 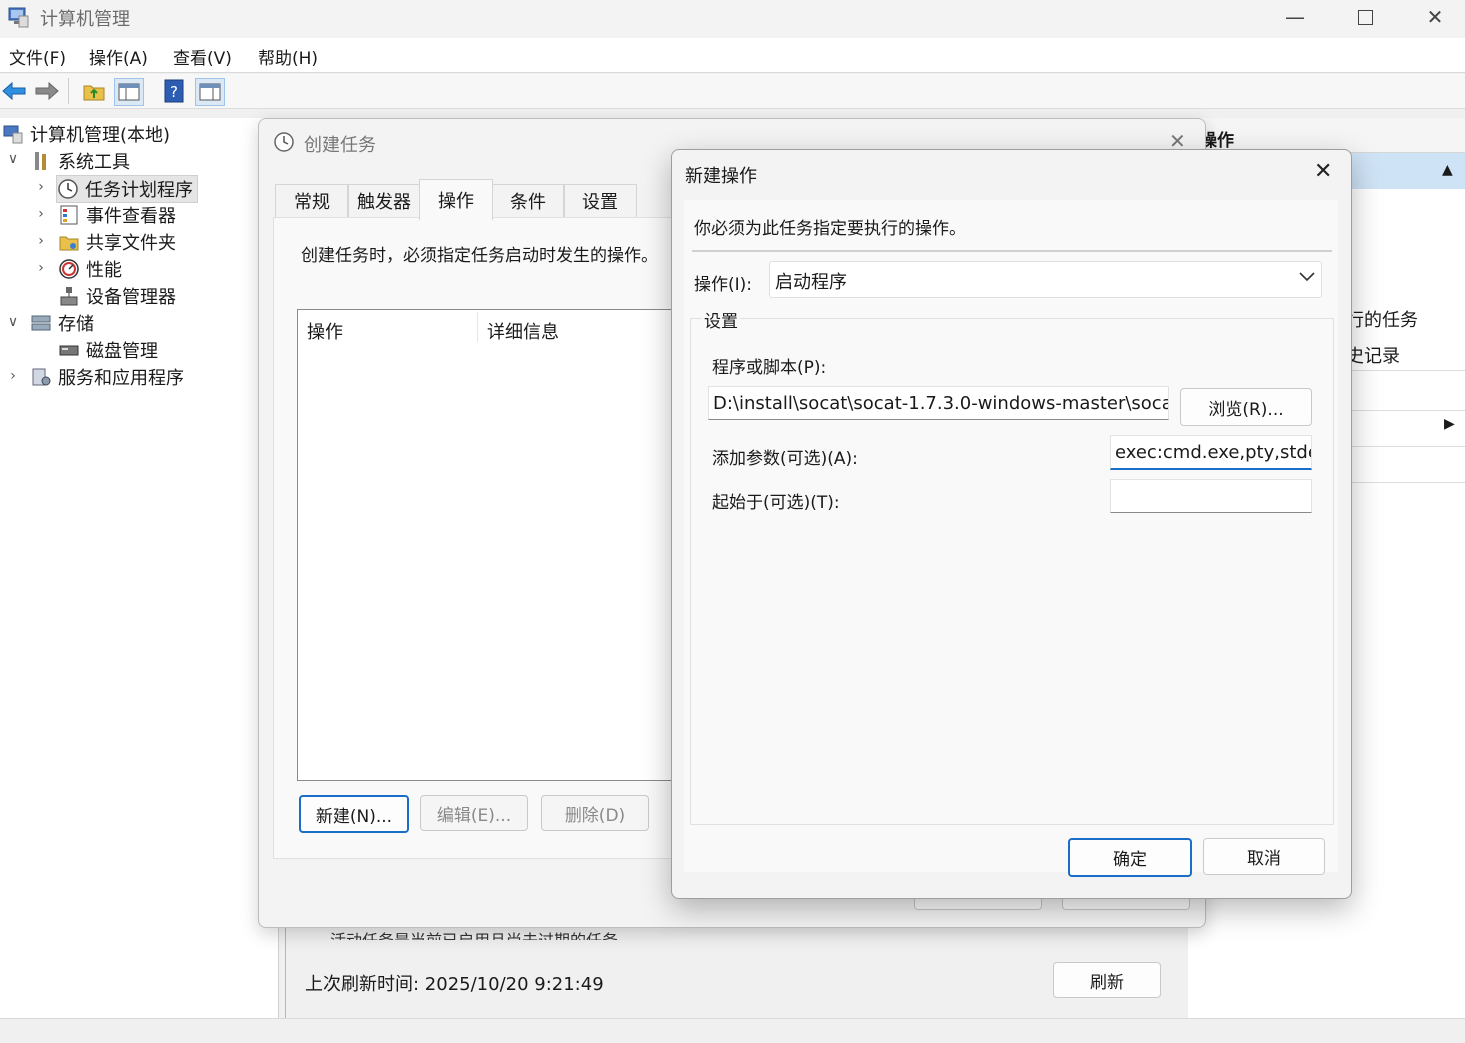 What do you see at coordinates (523, 331) in the screenshot?
I see `column-header-details: 详细信息` at bounding box center [523, 331].